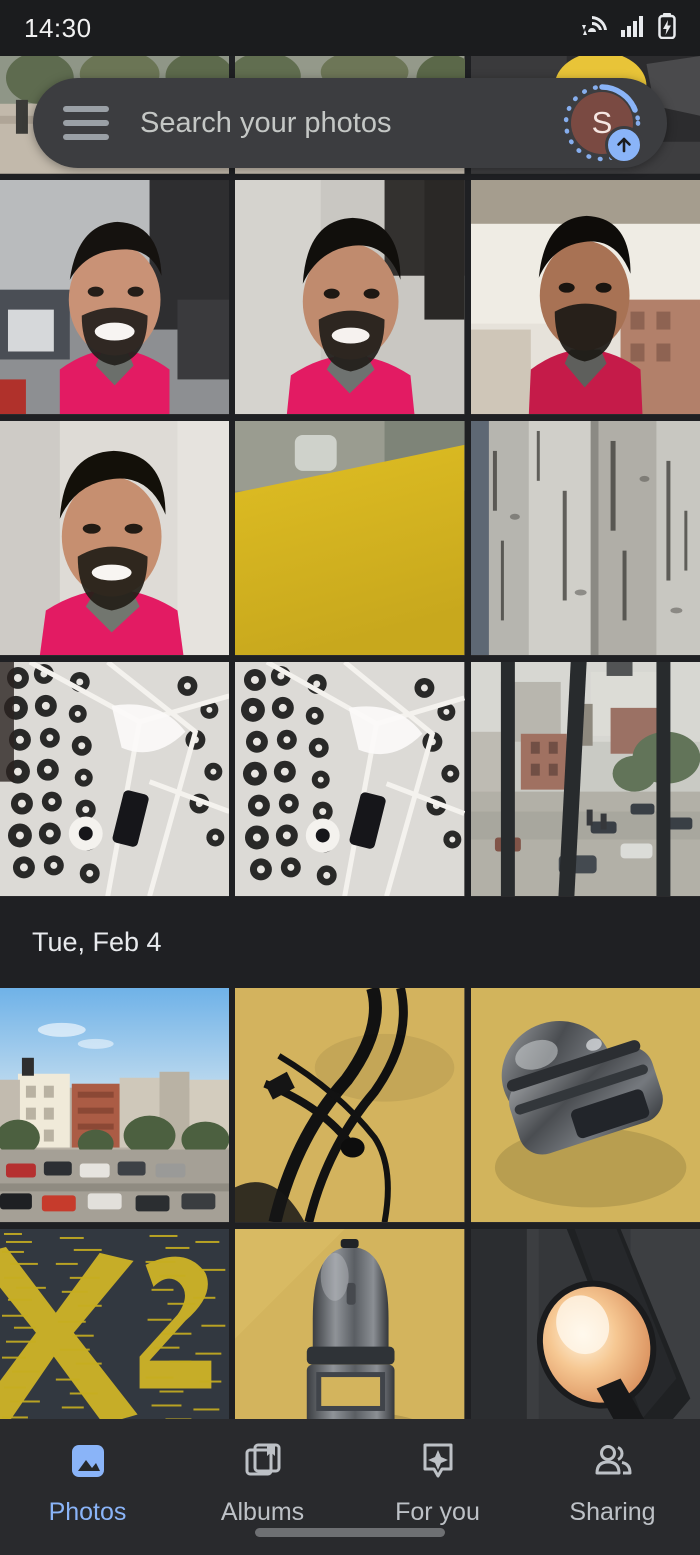 This screenshot has height=1555, width=700. Describe the element at coordinates (350, 1532) in the screenshot. I see `home-indicator` at that location.